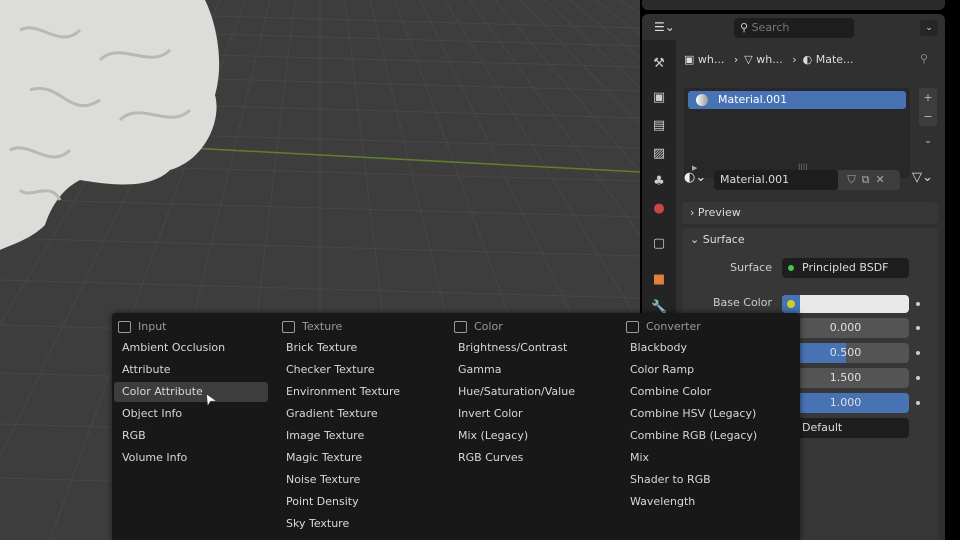 The width and height of the screenshot is (960, 540). I want to click on menu-item: Combine HSV (Legacy), so click(699, 414).